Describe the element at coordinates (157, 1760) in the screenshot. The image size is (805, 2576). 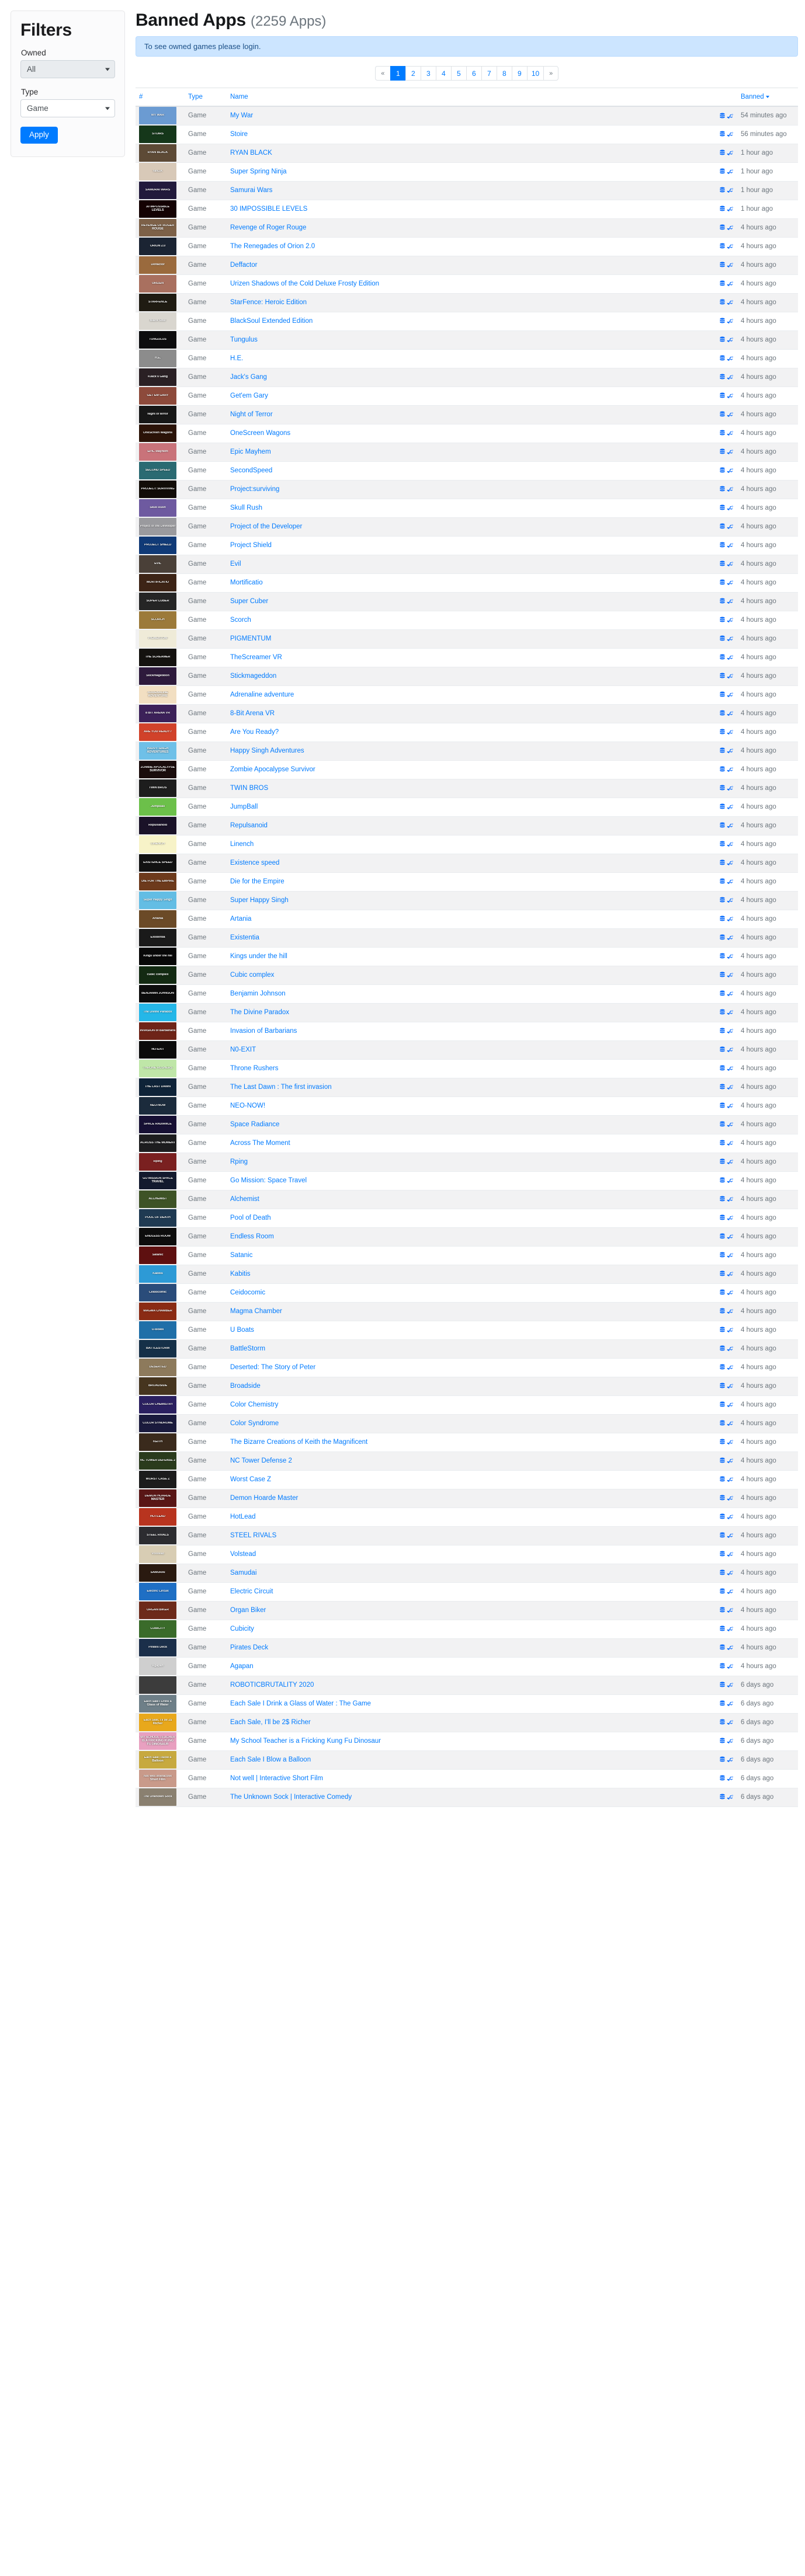
I see `app-thumbnail: Each Sale I Blow a Balloon` at that location.